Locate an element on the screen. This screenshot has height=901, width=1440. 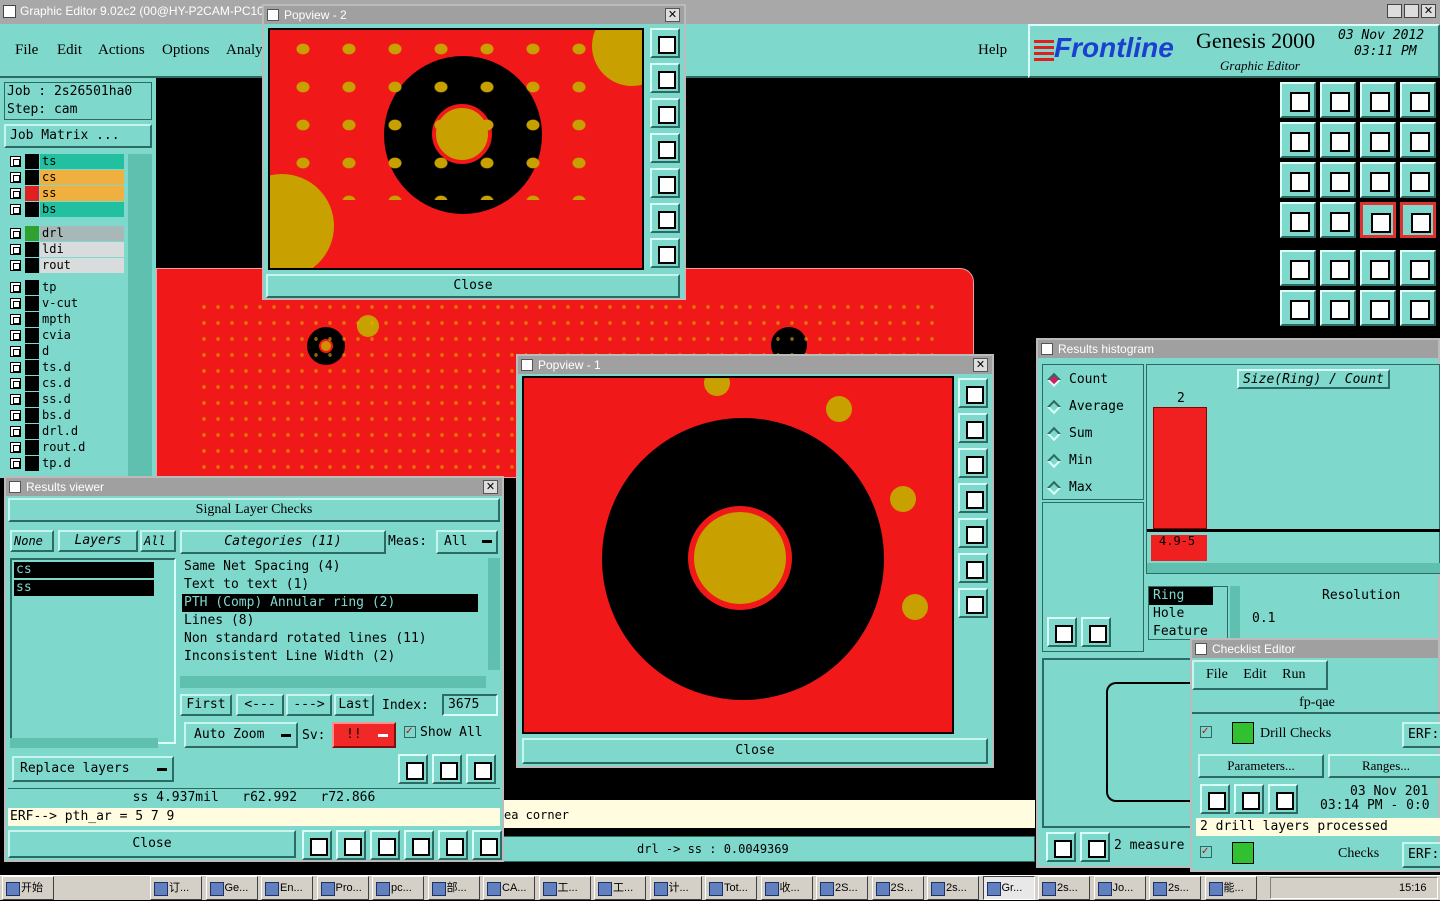
layer-row-rout: rout is located at coordinates (66, 265).